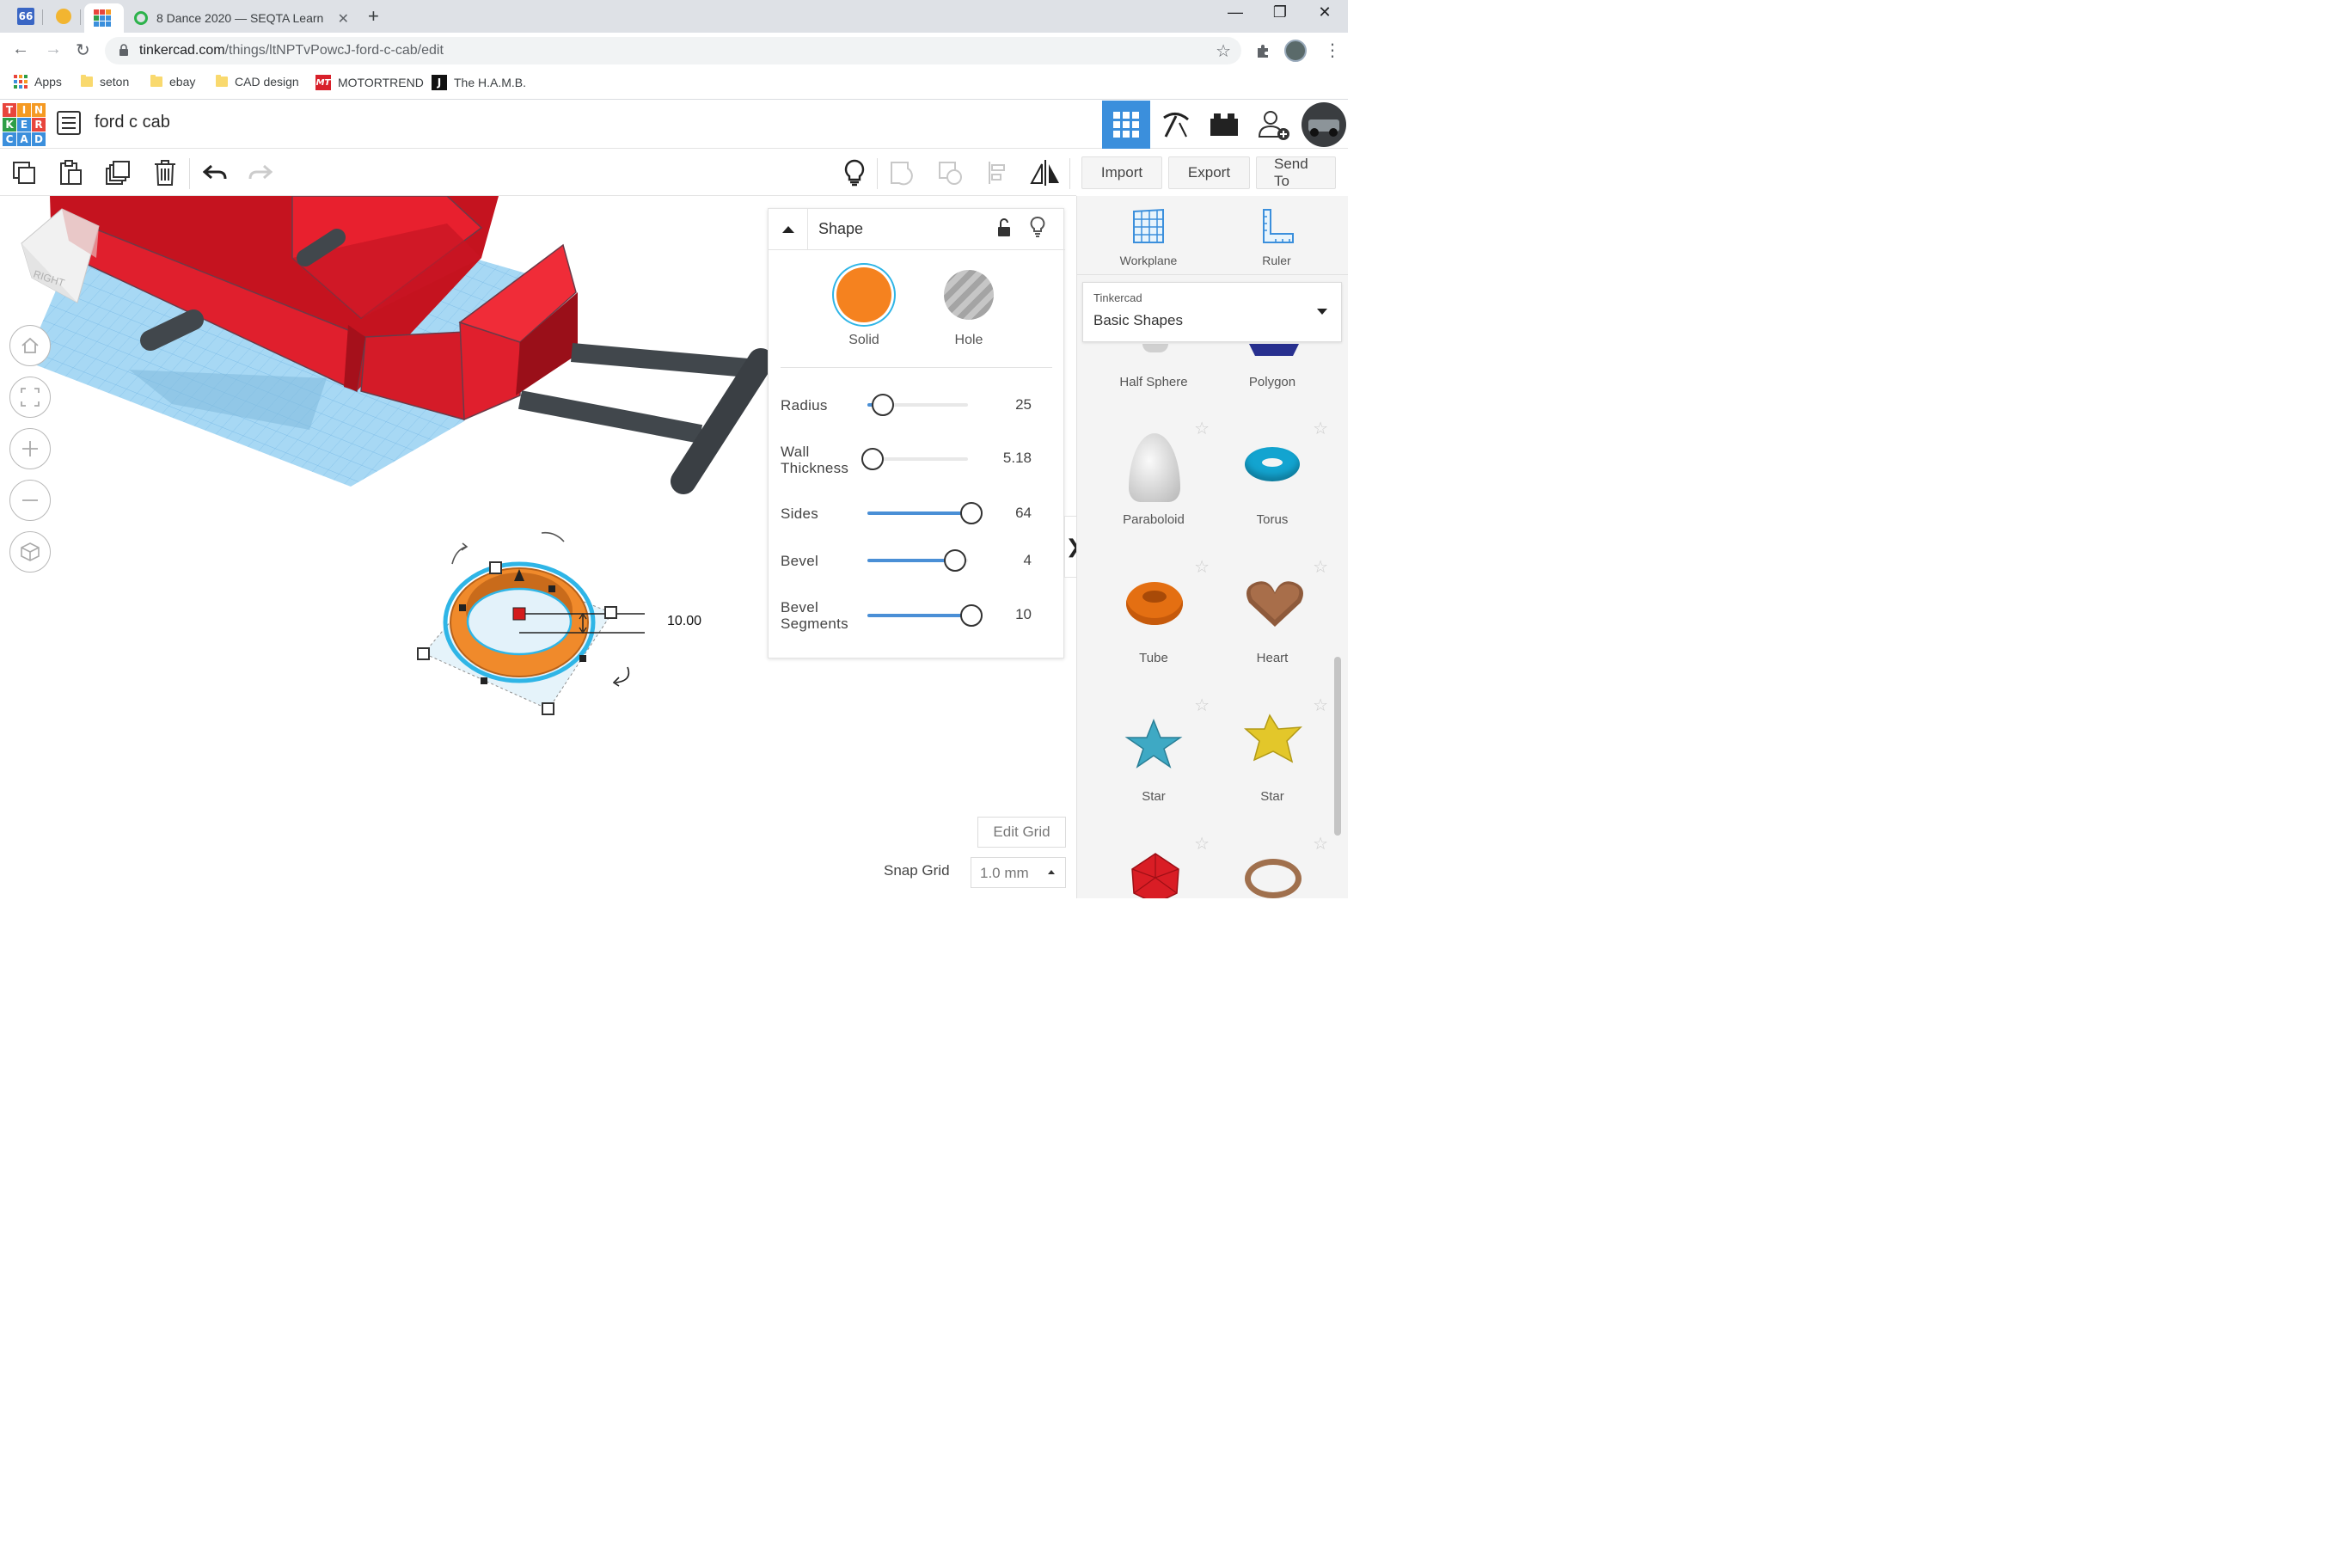  I want to click on bevel-slider, so click(917, 560).